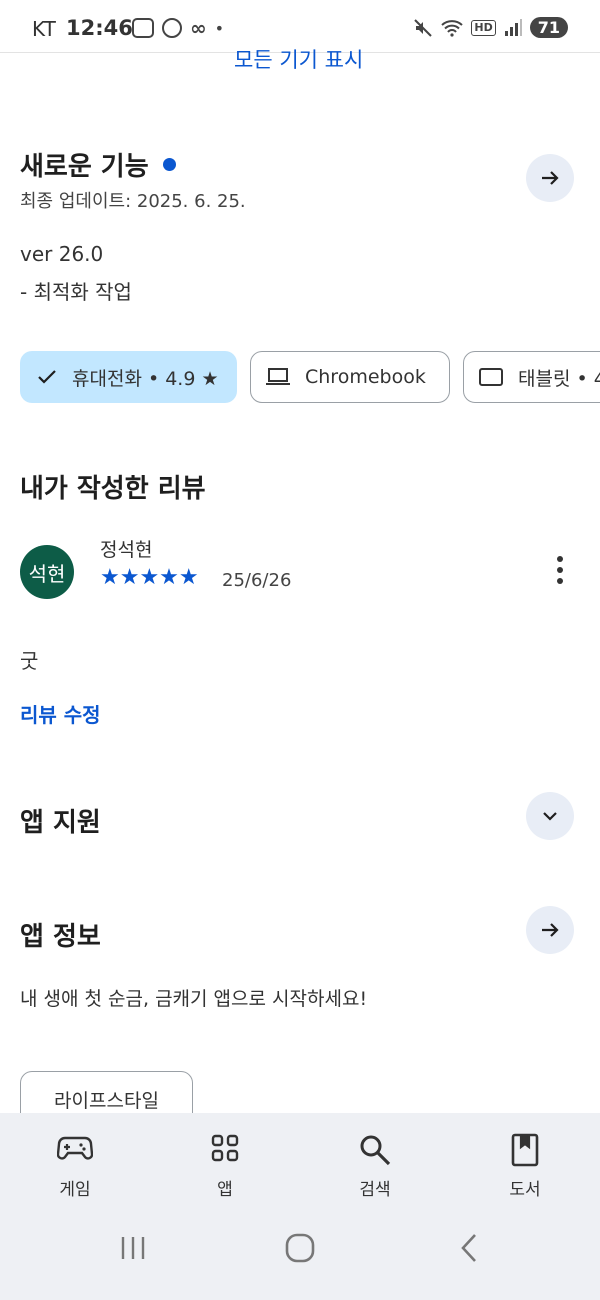  Describe the element at coordinates (513, 27) in the screenshot. I see `signal-icon` at that location.